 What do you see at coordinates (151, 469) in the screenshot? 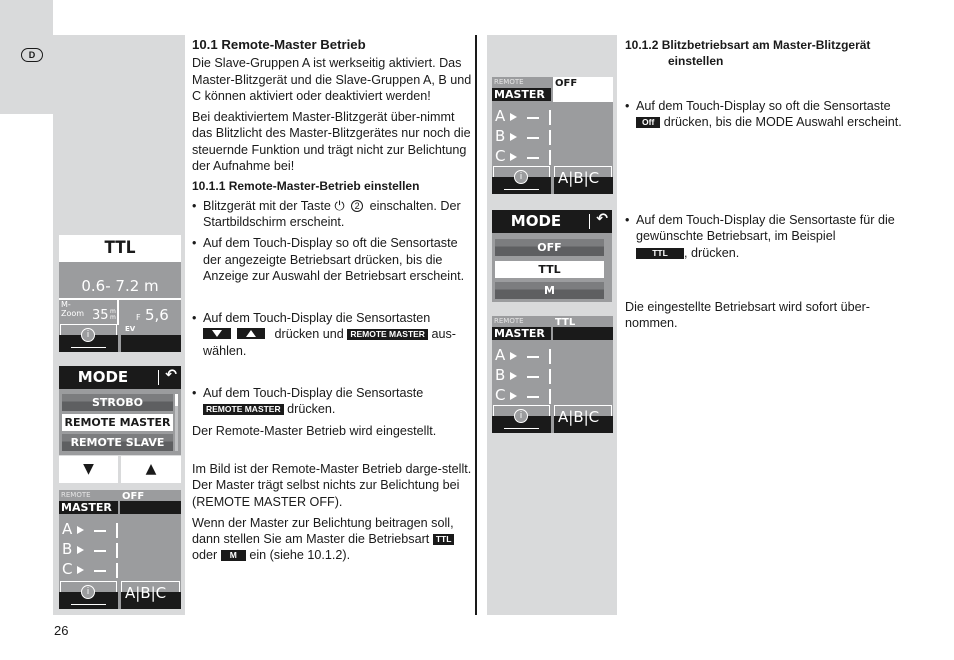
I see `up-button: ▲` at bounding box center [151, 469].